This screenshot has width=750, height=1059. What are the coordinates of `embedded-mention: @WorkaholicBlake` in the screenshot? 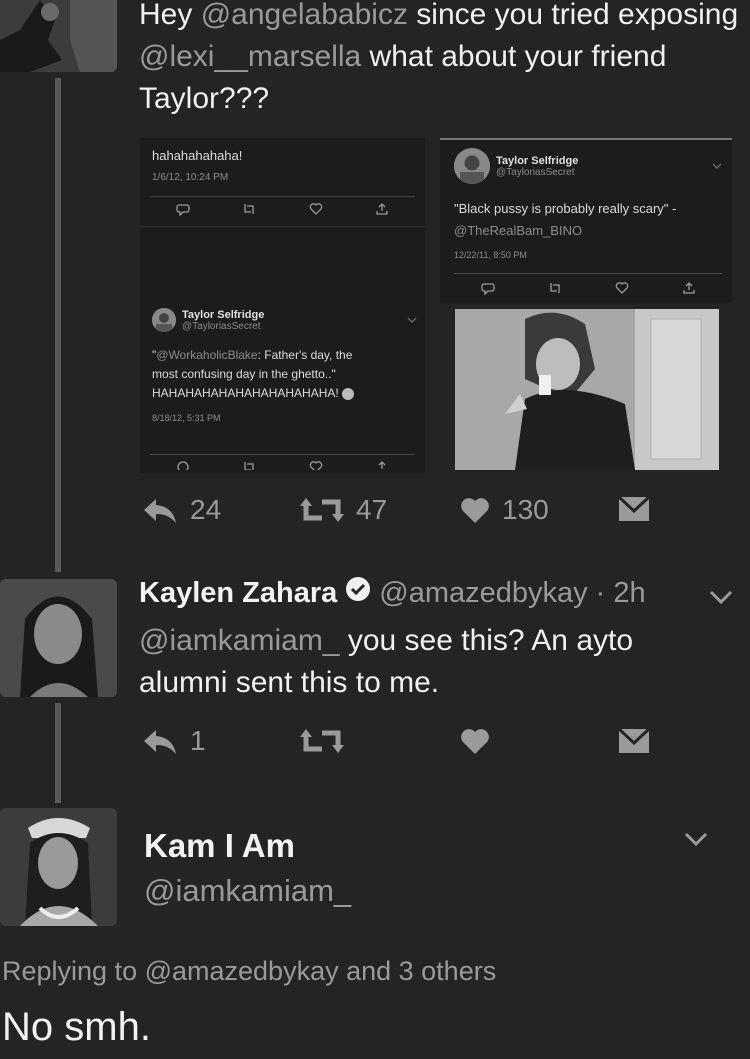 It's located at (207, 355).